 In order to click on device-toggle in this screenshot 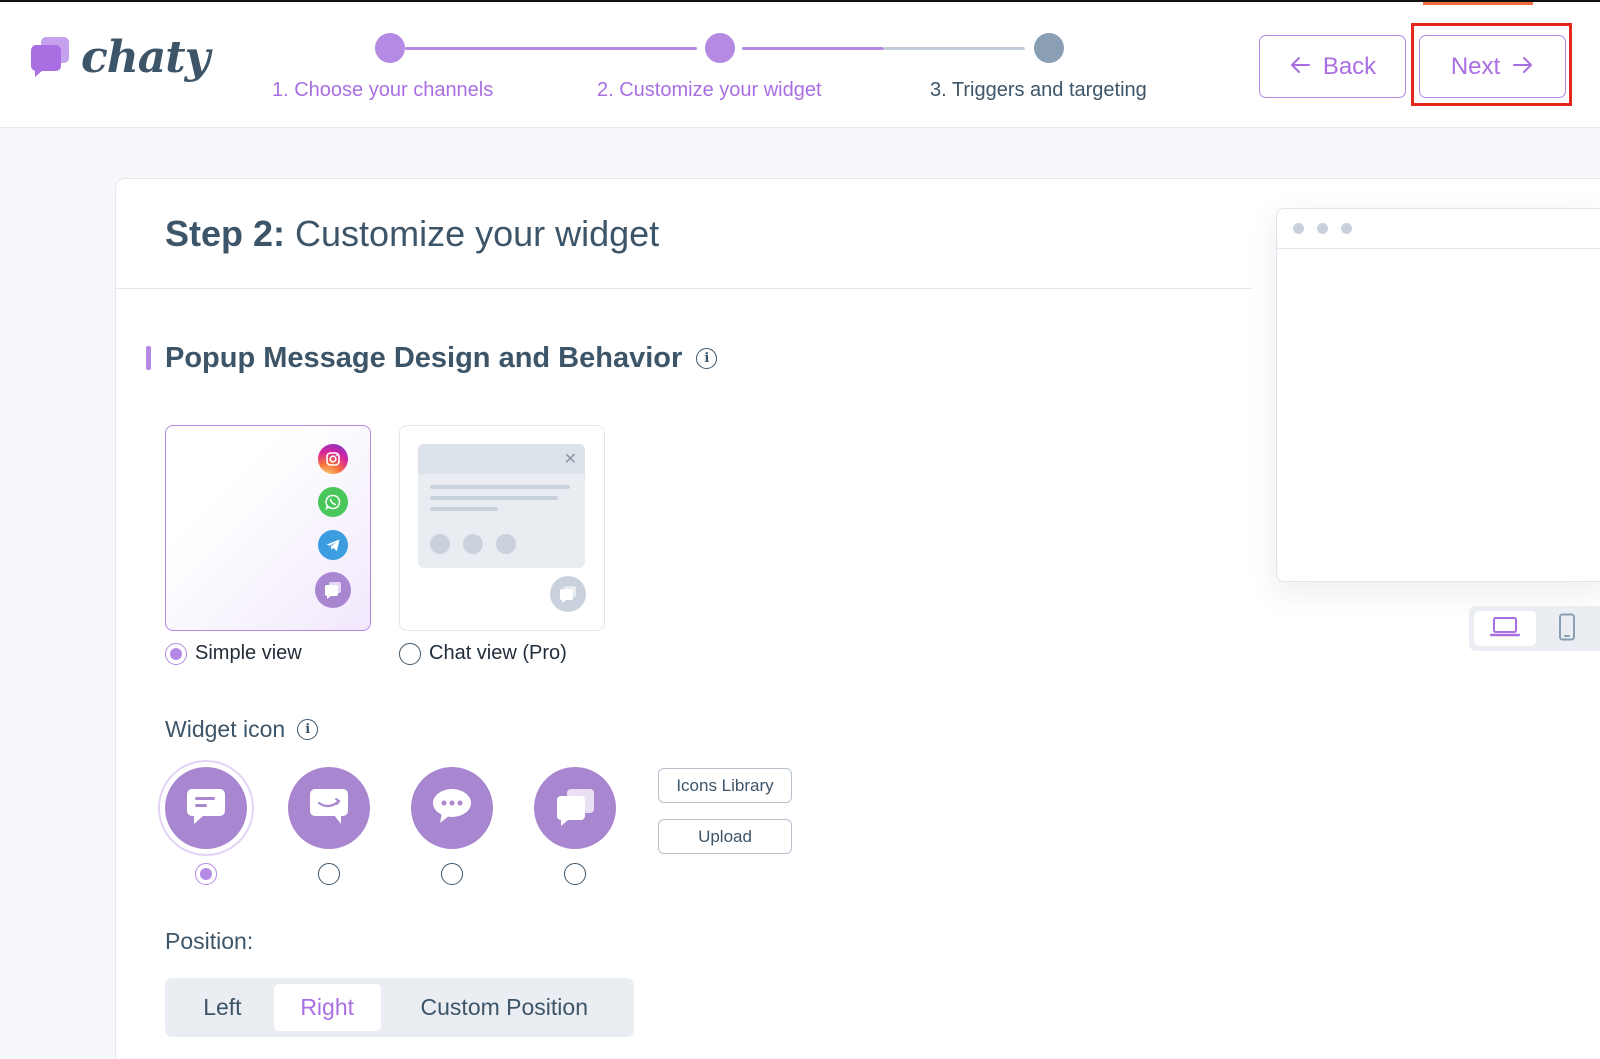, I will do `click(1534, 628)`.